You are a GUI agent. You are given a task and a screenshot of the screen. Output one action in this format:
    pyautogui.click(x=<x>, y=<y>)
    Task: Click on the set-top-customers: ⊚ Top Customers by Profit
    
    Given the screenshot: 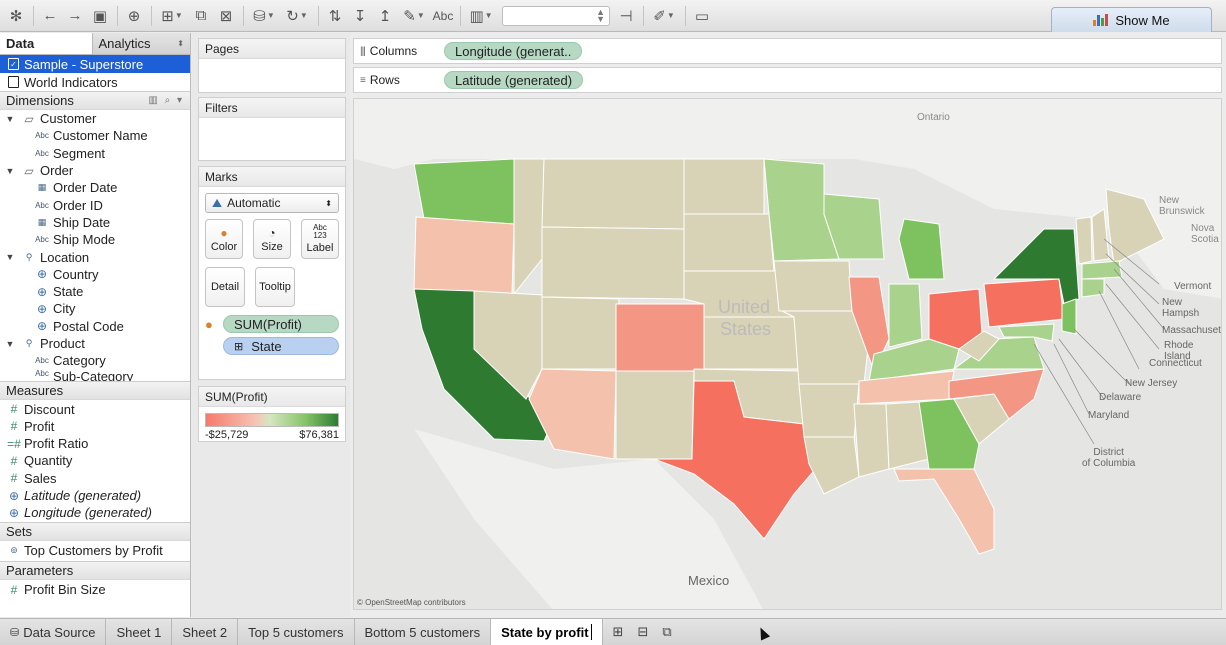 What is the action you would take?
    pyautogui.click(x=95, y=551)
    